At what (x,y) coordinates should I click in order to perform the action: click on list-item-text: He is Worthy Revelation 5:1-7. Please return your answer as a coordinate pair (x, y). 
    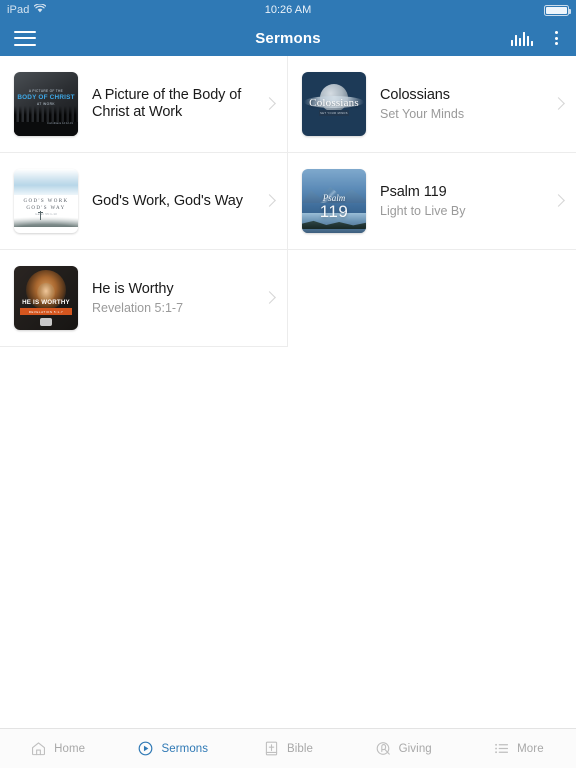
    Looking at the image, I should click on (170, 298).